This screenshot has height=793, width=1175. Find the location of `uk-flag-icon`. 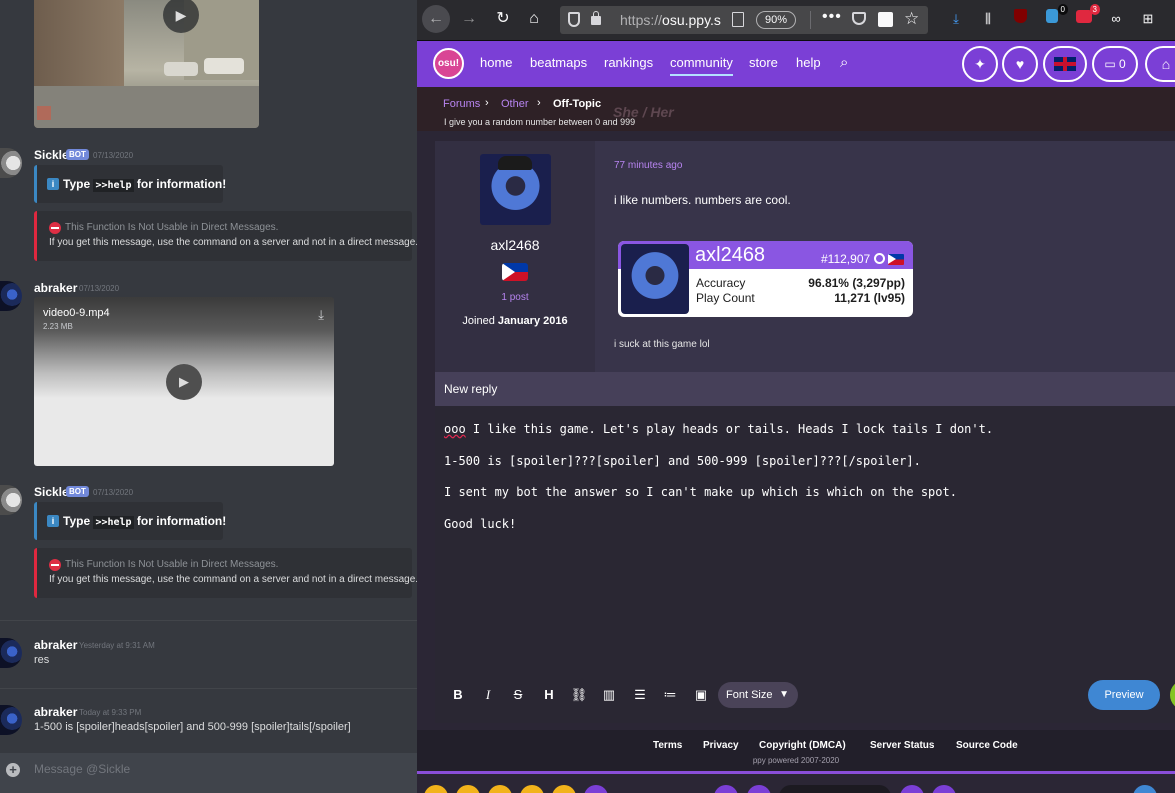

uk-flag-icon is located at coordinates (1065, 64).